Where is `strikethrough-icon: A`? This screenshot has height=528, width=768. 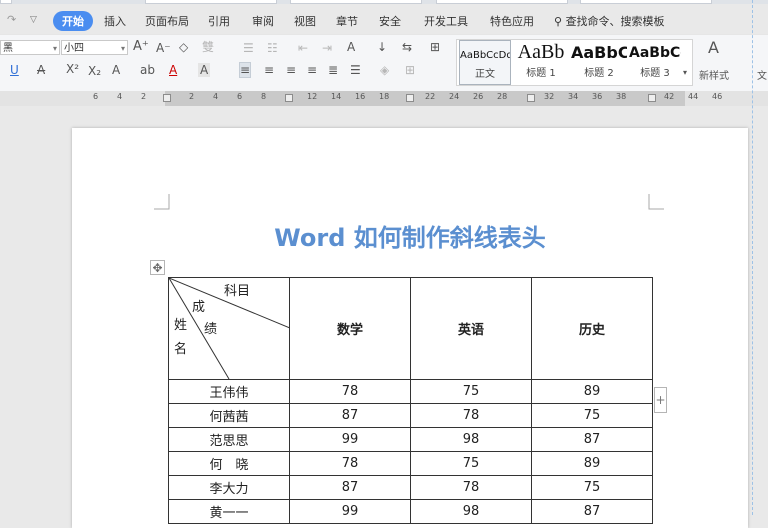 strikethrough-icon: A is located at coordinates (41, 70).